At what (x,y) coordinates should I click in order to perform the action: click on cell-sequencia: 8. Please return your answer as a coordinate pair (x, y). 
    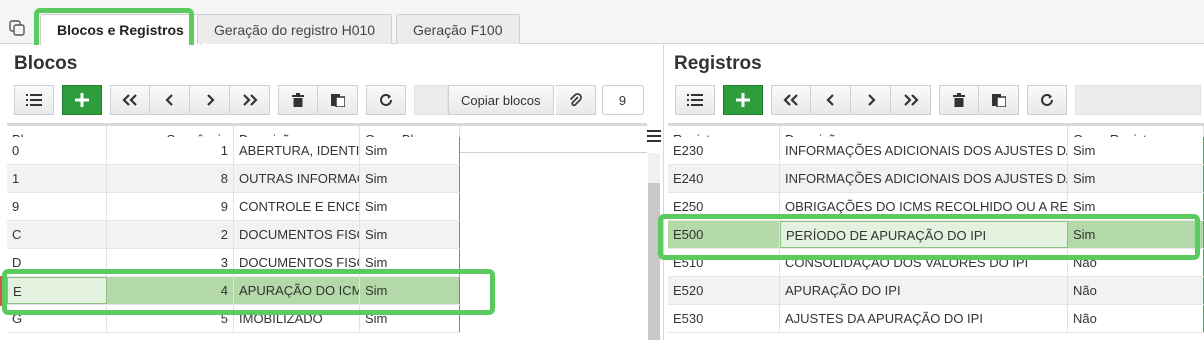
    Looking at the image, I should click on (170, 178).